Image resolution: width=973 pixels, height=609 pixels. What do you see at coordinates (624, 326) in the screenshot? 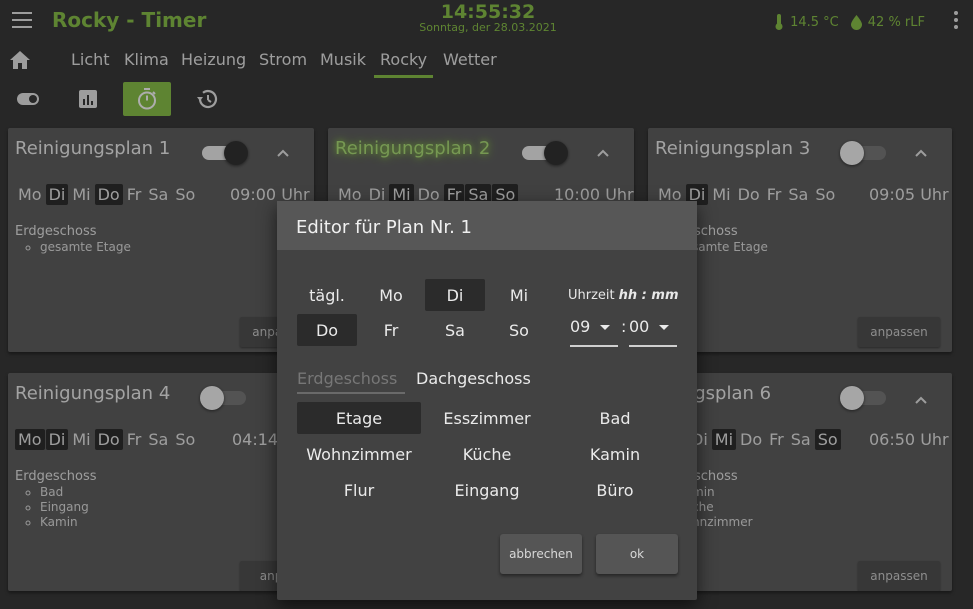
I see `time-colon: :` at bounding box center [624, 326].